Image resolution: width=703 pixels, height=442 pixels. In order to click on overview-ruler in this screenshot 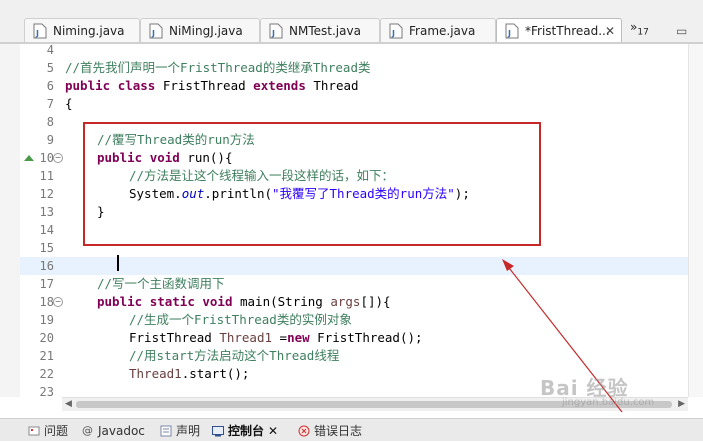, I will do `click(695, 220)`.